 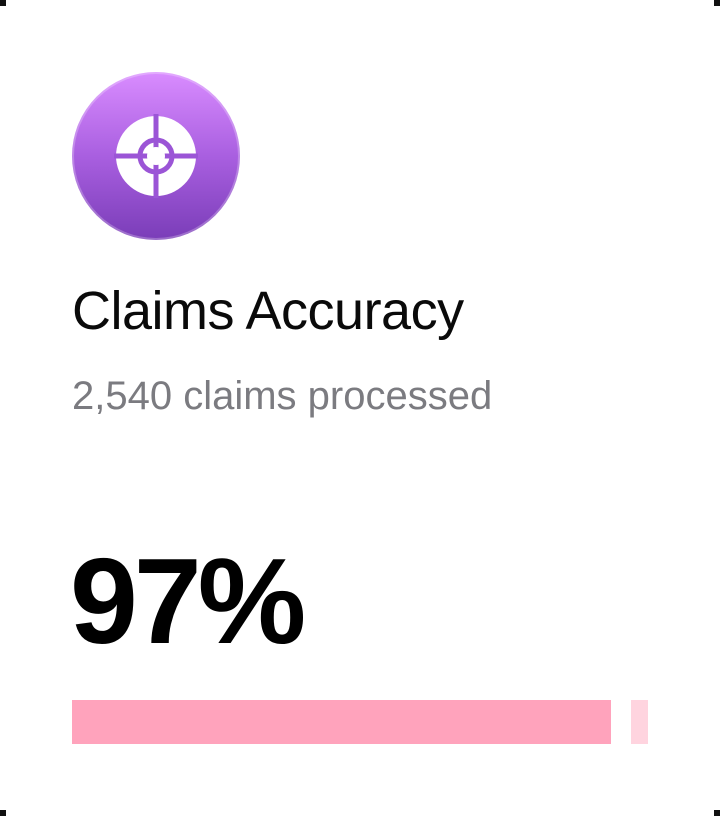 What do you see at coordinates (268, 311) in the screenshot?
I see `card-title: Claims Accuracy` at bounding box center [268, 311].